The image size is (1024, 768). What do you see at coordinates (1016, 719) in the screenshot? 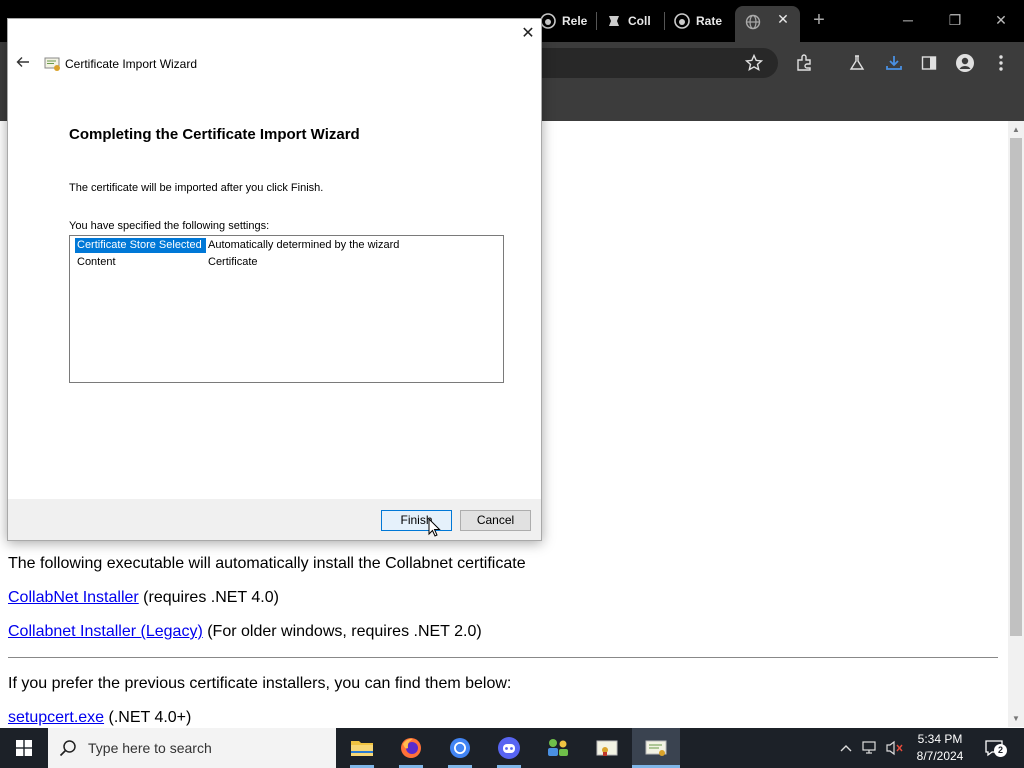
I see `scroll-down-arrow-icon: ▼` at bounding box center [1016, 719].